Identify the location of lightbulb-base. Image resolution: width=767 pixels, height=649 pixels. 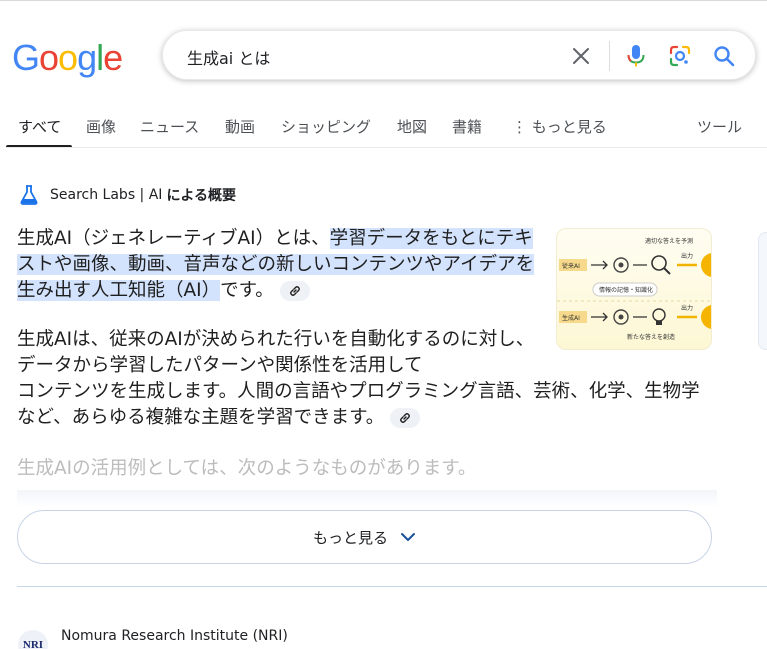
(659, 323).